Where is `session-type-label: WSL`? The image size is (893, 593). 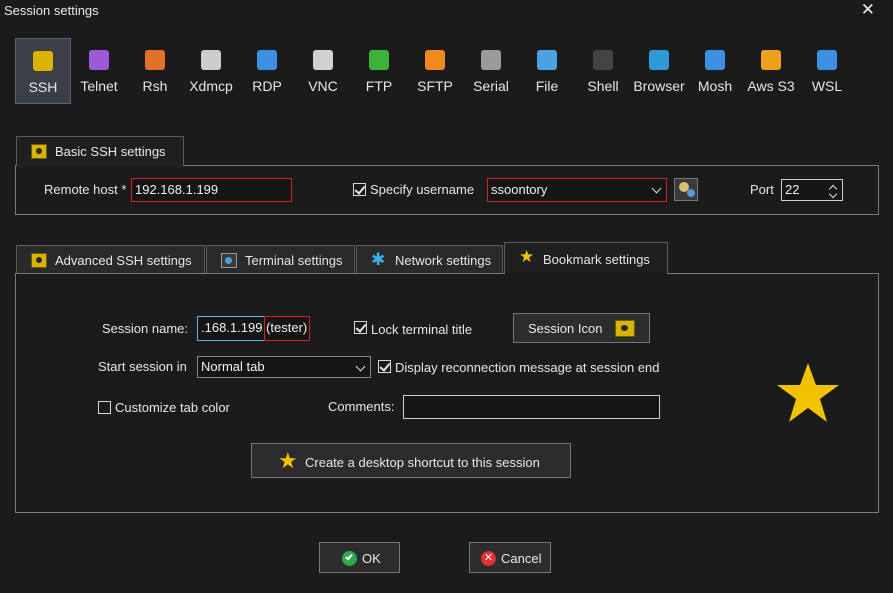 session-type-label: WSL is located at coordinates (827, 86).